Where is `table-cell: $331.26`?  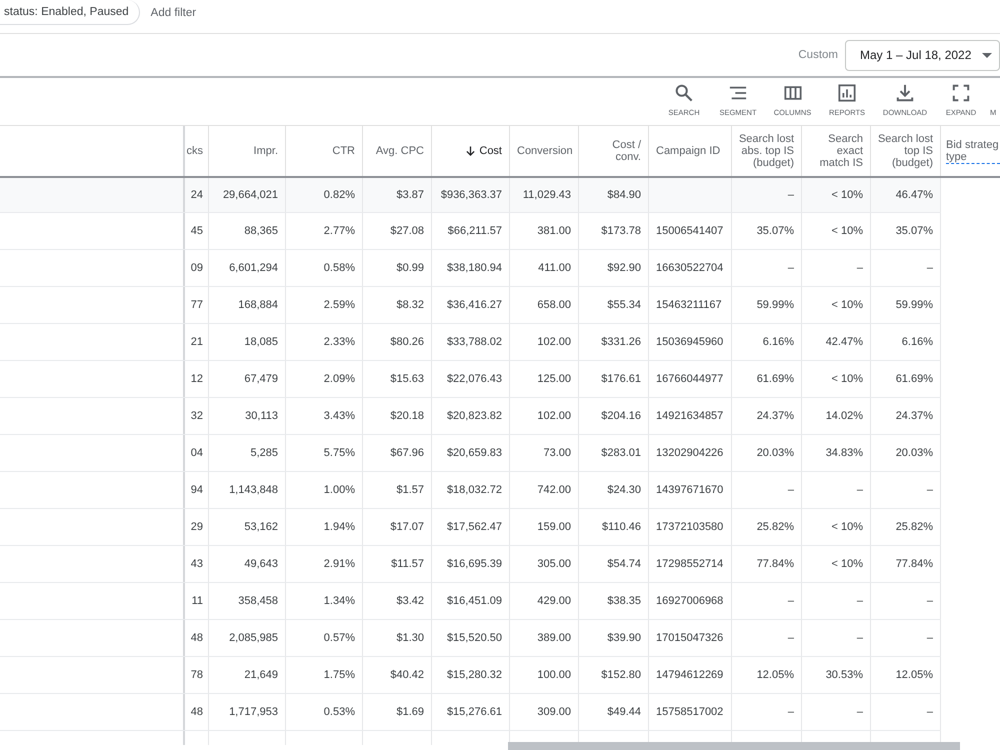 table-cell: $331.26 is located at coordinates (614, 342).